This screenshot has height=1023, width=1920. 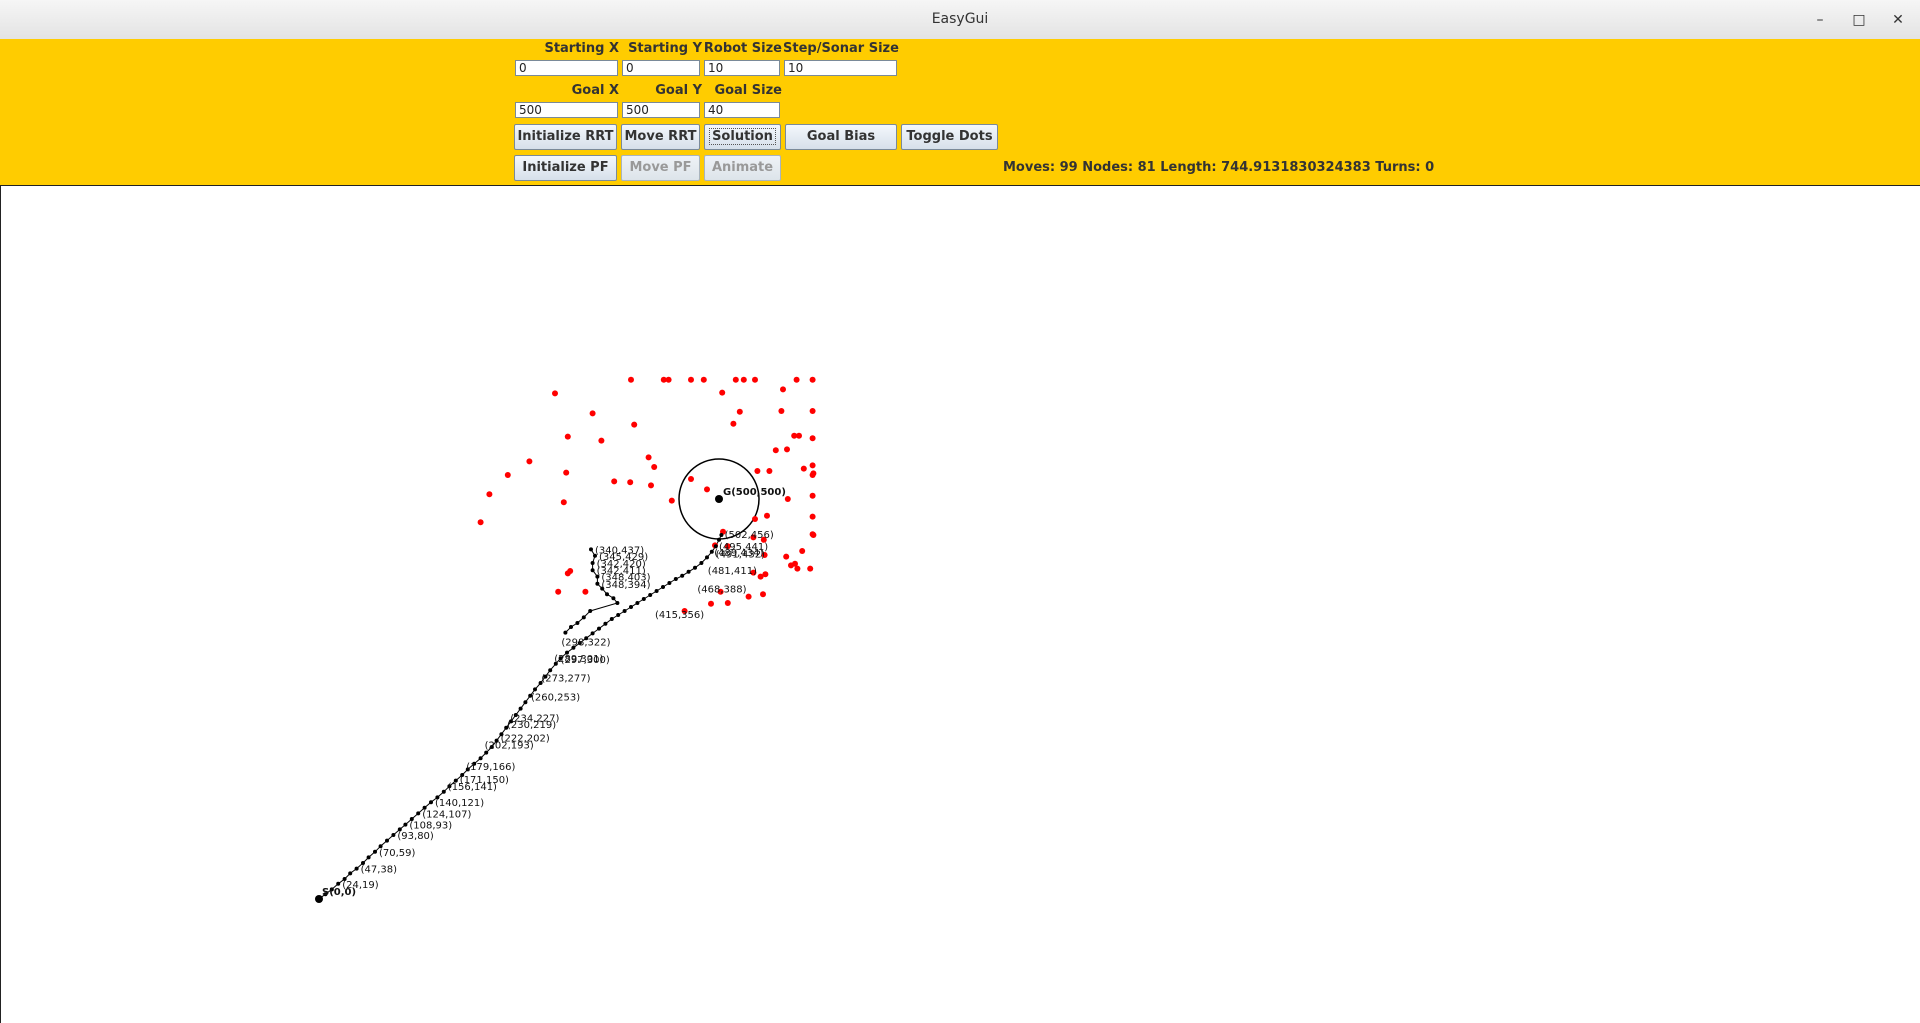 I want to click on starting-x-input: 0, so click(x=566, y=68).